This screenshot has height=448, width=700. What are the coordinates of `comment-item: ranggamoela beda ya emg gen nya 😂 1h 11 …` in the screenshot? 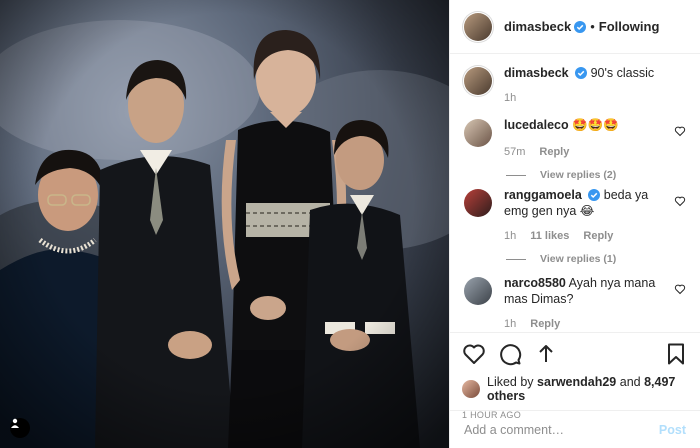 It's located at (575, 231).